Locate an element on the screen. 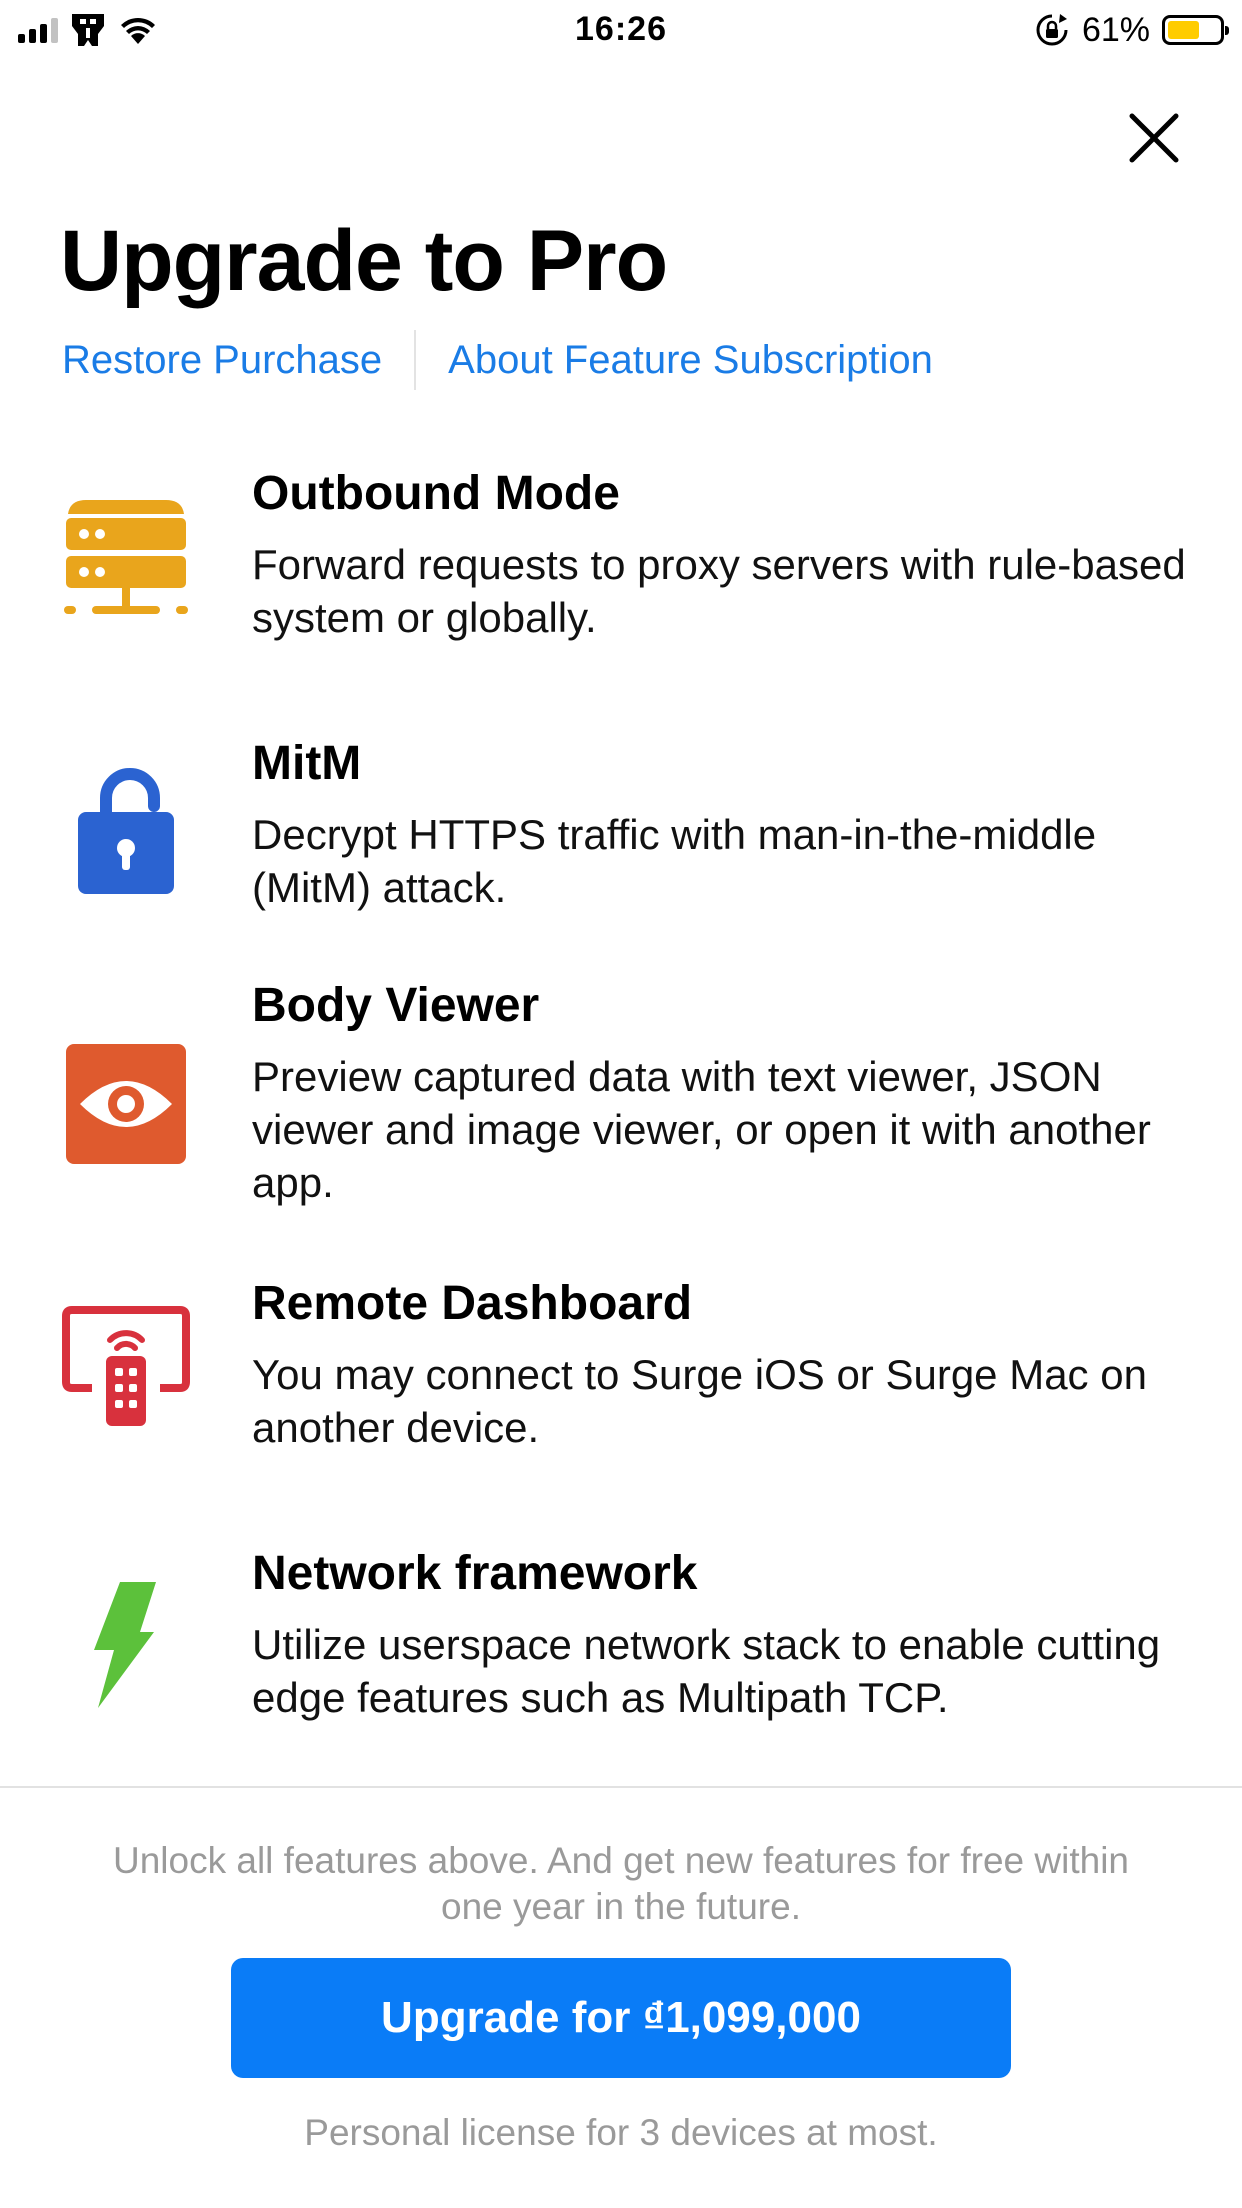 The height and width of the screenshot is (2208, 1242). feature-title: Body Viewer is located at coordinates (396, 1005).